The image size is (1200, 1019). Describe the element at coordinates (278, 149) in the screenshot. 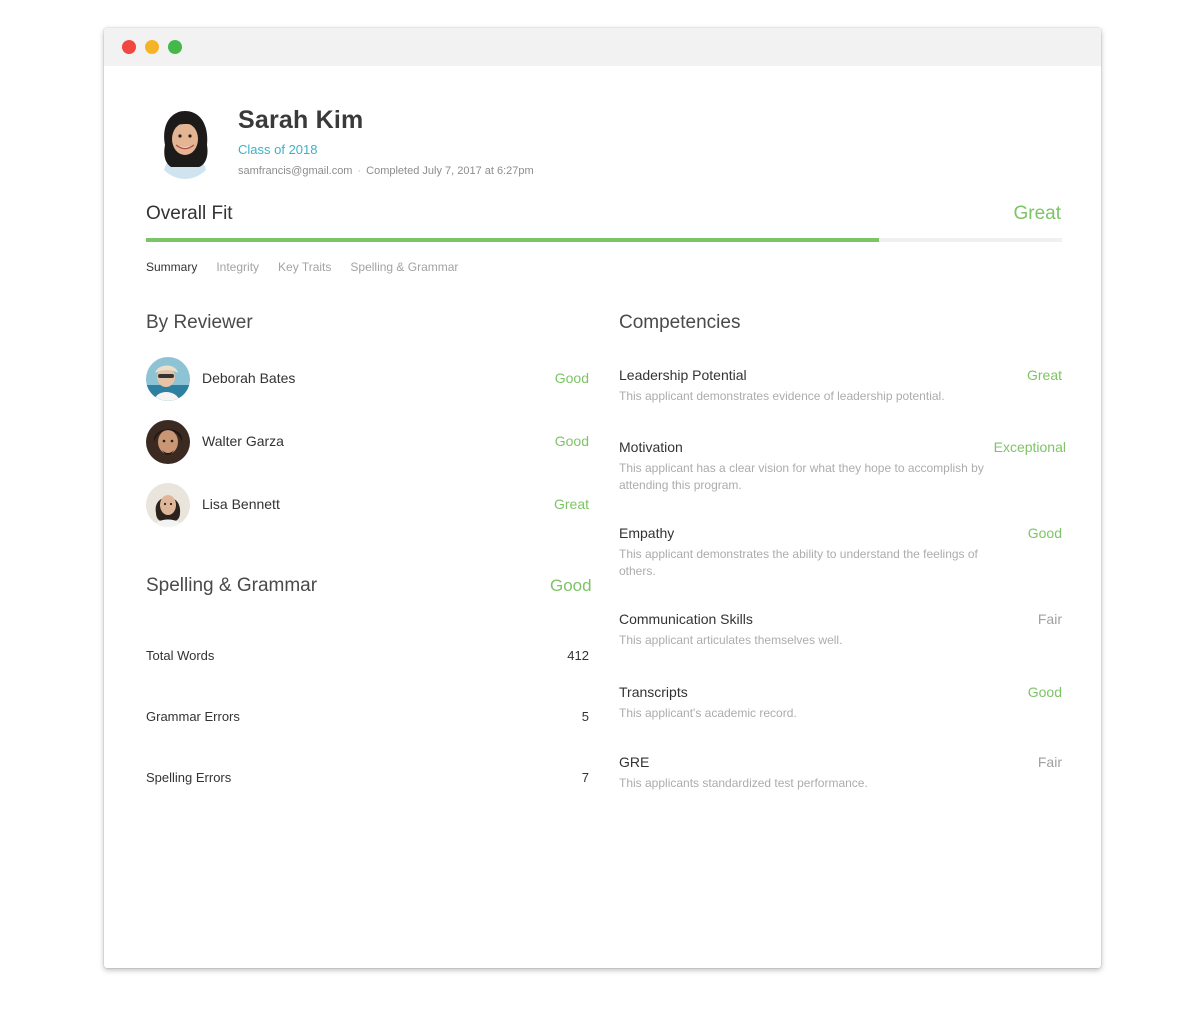

I see `applicant-class: Class of 2018` at that location.